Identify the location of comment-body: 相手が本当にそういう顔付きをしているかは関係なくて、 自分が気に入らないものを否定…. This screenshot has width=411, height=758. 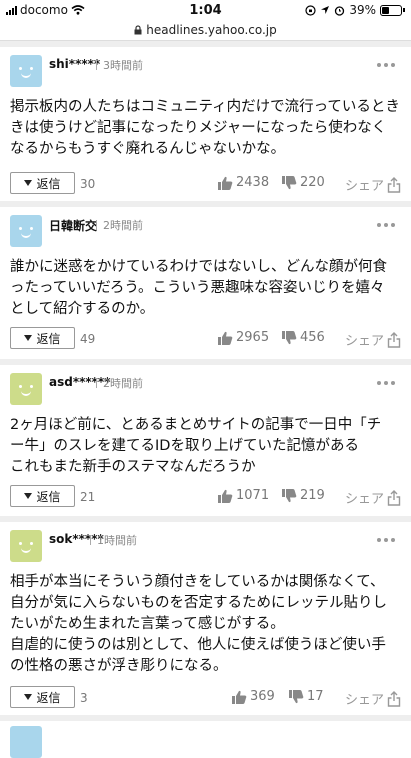
(207, 624).